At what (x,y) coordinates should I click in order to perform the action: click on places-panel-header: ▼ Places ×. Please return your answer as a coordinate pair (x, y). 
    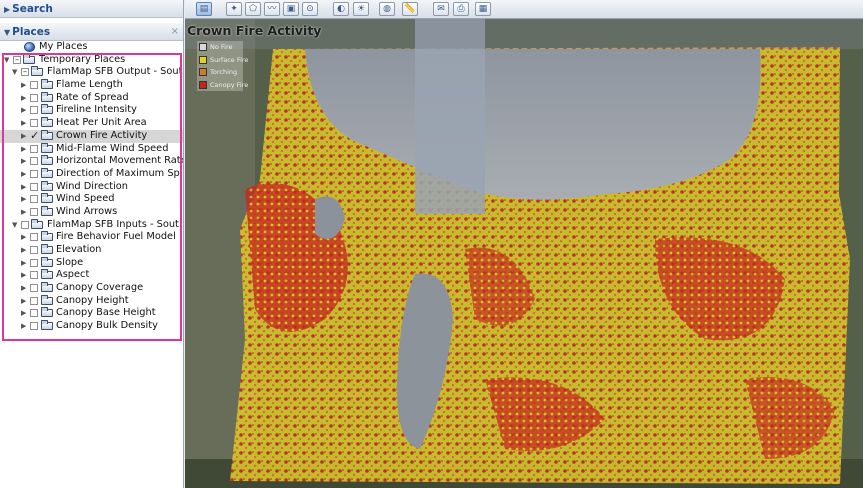
    Looking at the image, I should click on (91, 32).